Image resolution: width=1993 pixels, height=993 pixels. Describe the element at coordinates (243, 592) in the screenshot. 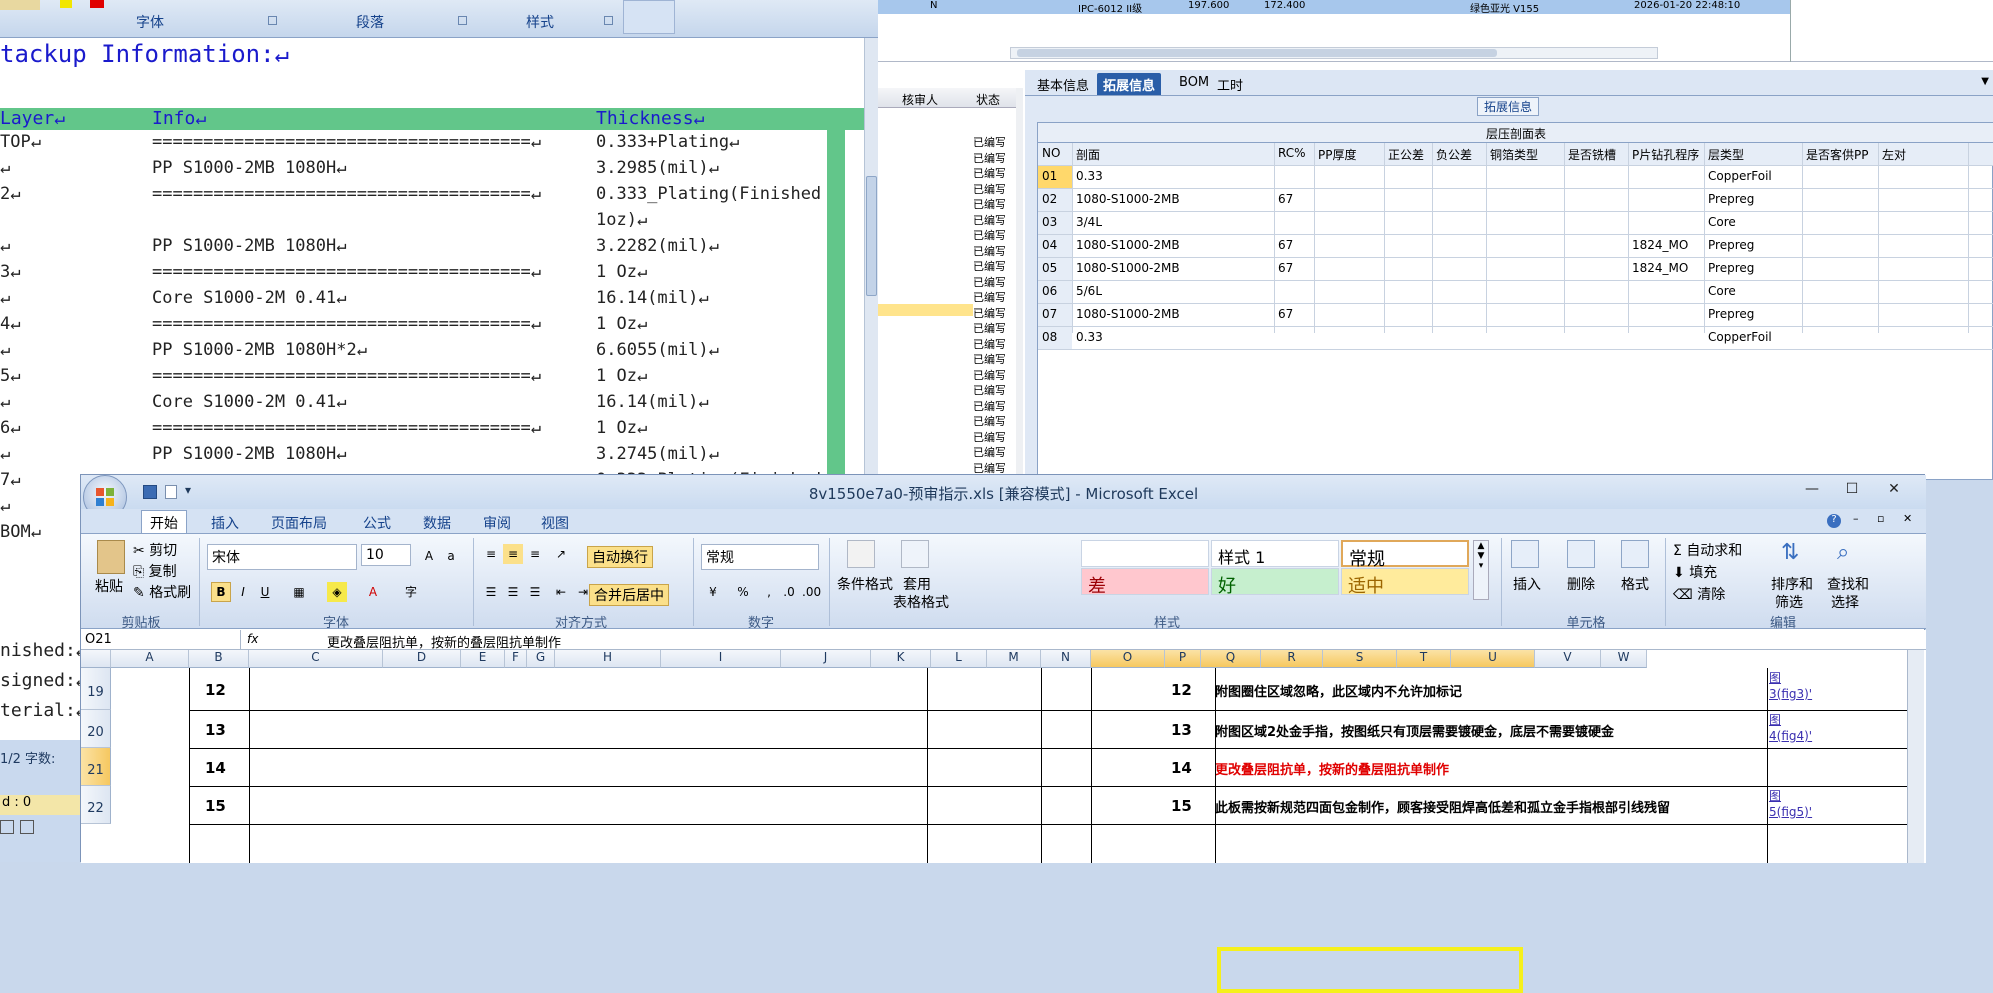

I see `italic-button: I` at that location.